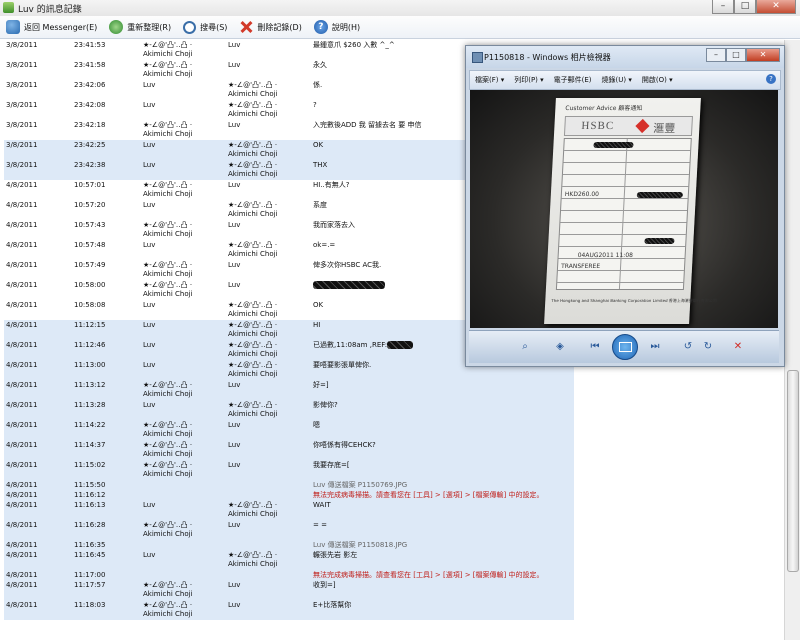 The height and width of the screenshot is (640, 800). Describe the element at coordinates (625, 57) in the screenshot. I see `viewer-titlebar: P1150818 - Windows 相片檢視器 – □ ✕` at that location.